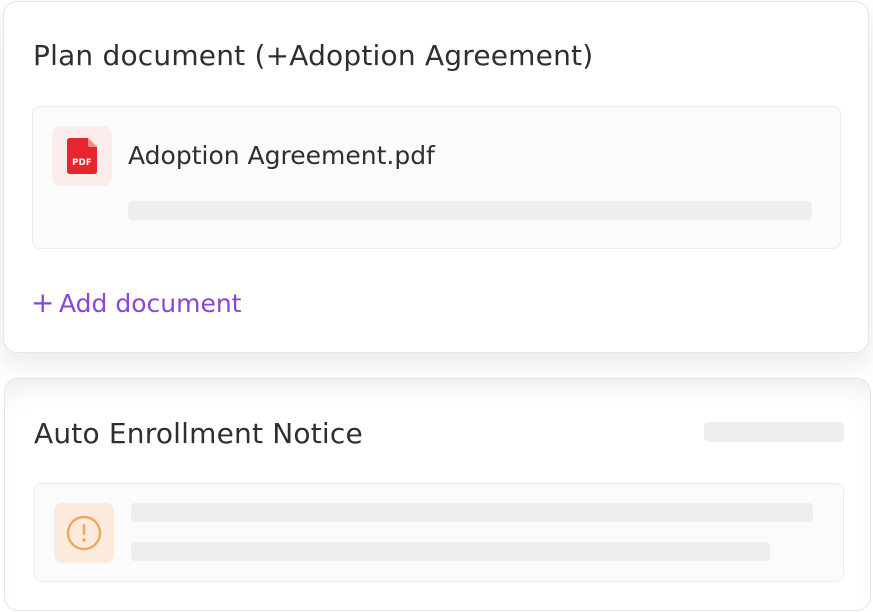 The height and width of the screenshot is (612, 873). What do you see at coordinates (313, 55) in the screenshot?
I see `plan-document-title: Plan document (+Adoption Agreement)` at bounding box center [313, 55].